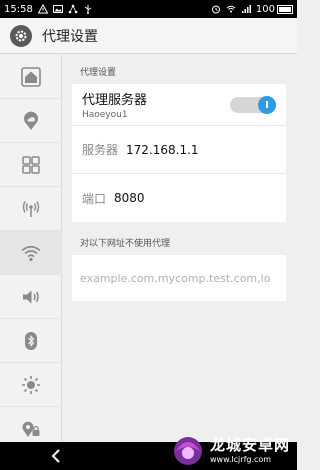 This screenshot has width=320, height=470. What do you see at coordinates (215, 9) in the screenshot?
I see `alarm-icon` at bounding box center [215, 9].